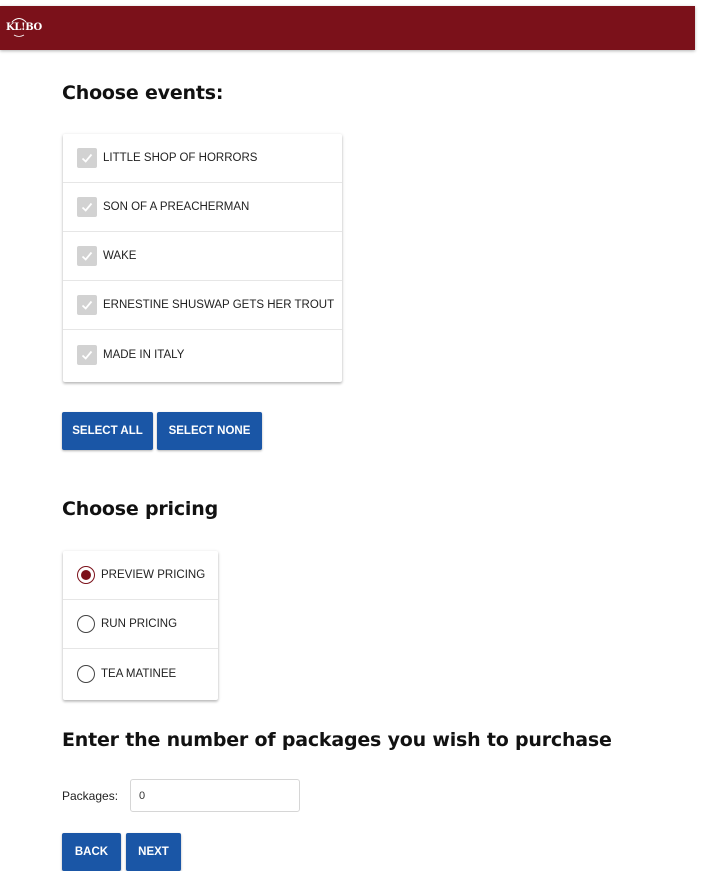 This screenshot has width=702, height=871. I want to click on event-item-son-of-a-preacherman: SON OF A PREACHERMAN, so click(202, 207).